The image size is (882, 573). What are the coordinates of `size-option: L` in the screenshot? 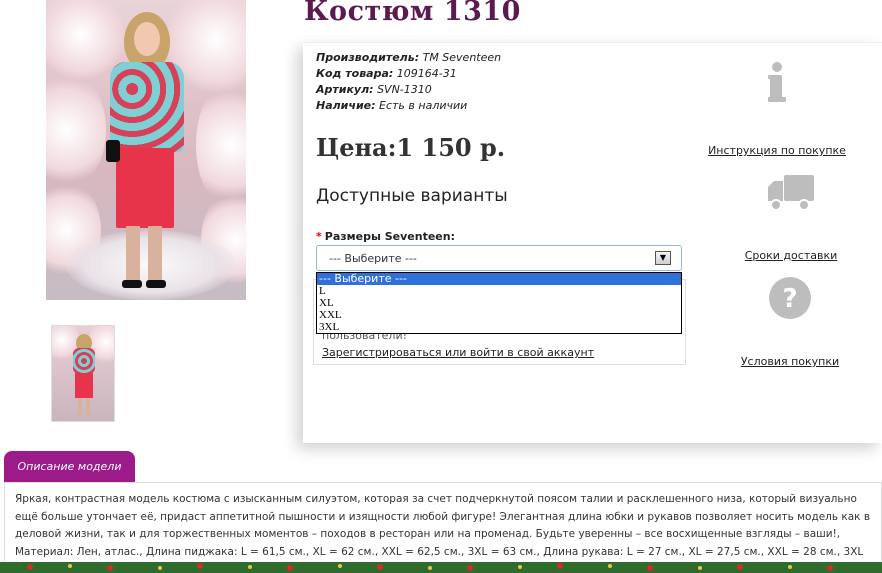 It's located at (499, 291).